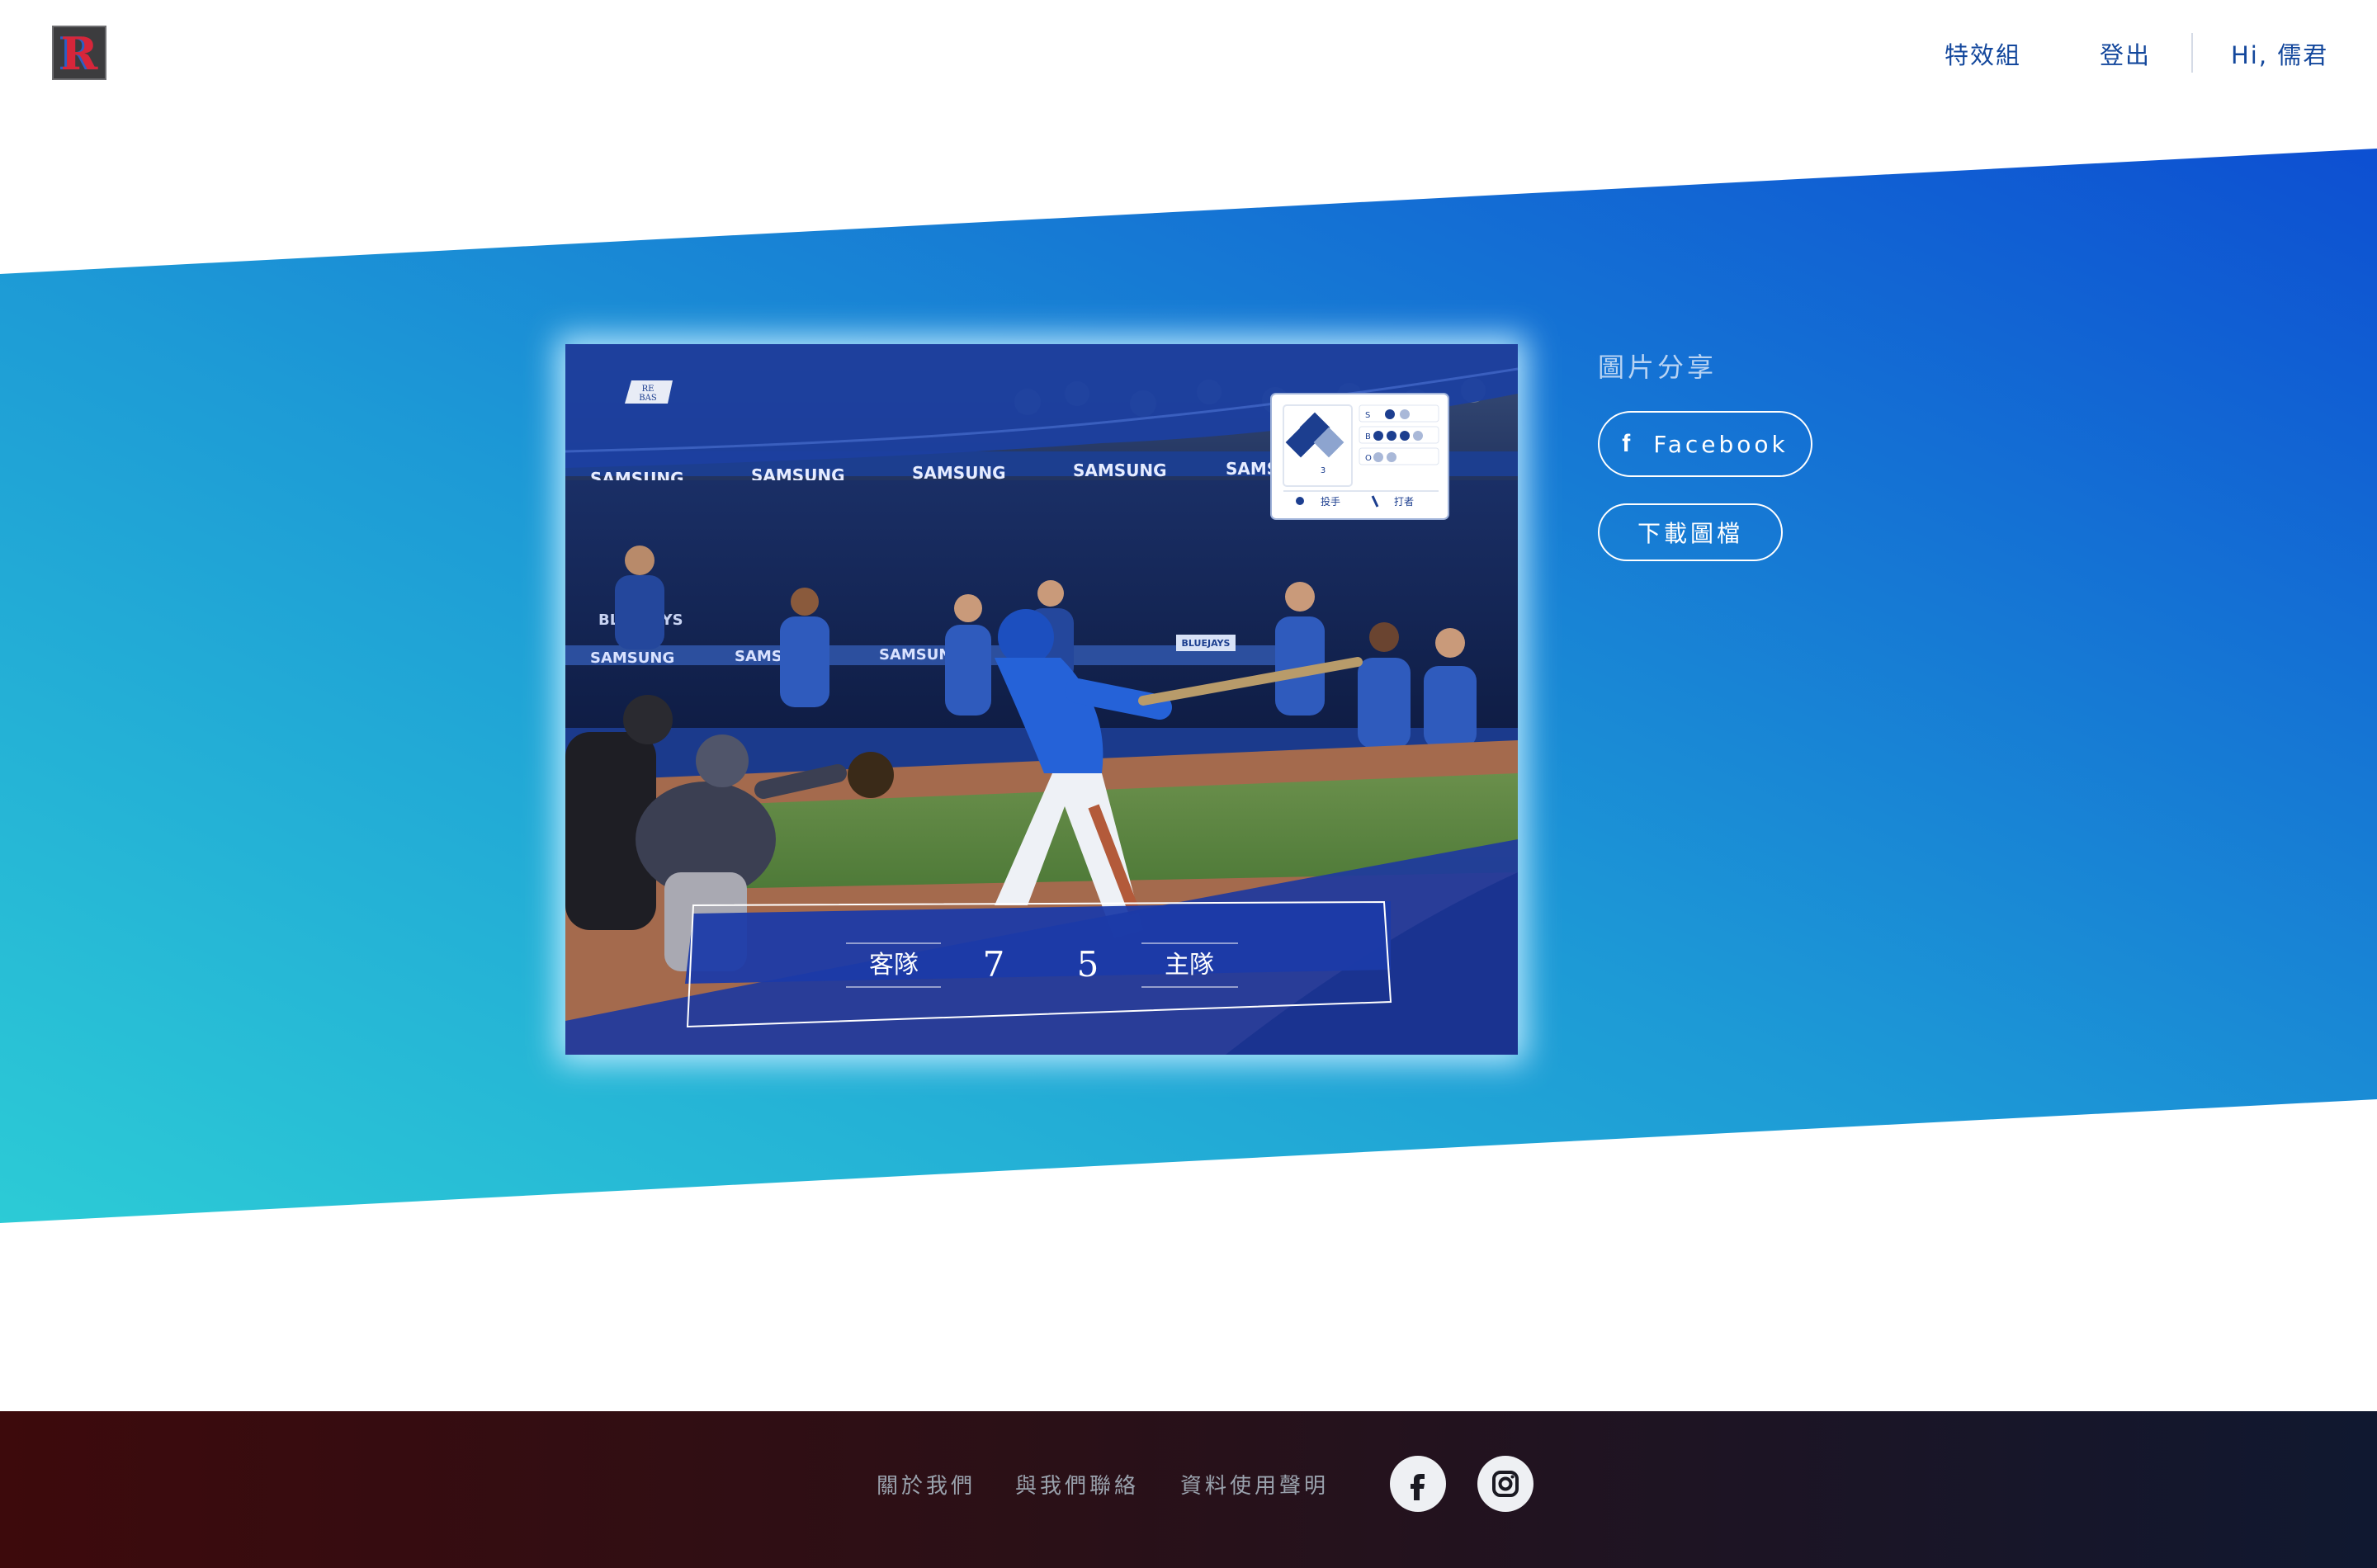  What do you see at coordinates (1330, 501) in the screenshot?
I see `pitcher-legend-label: 投手` at bounding box center [1330, 501].